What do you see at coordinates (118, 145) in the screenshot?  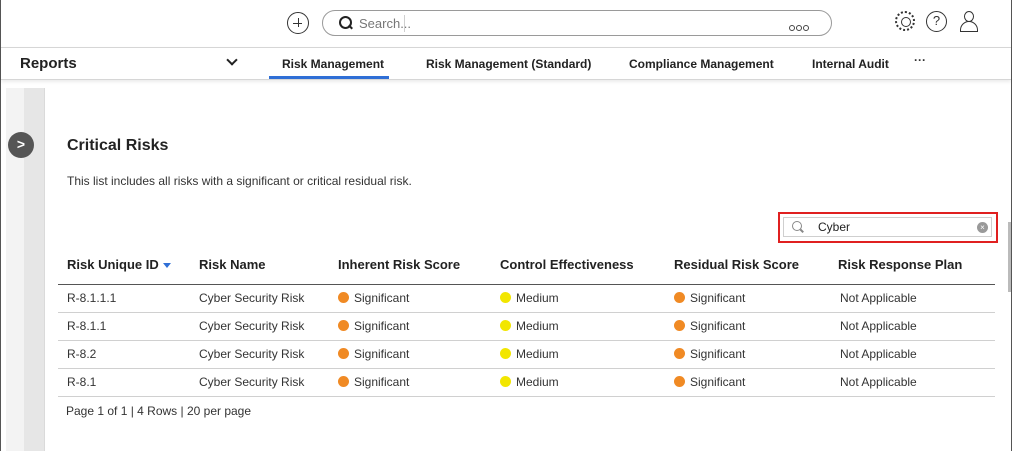 I see `report-title: Critical Risks` at bounding box center [118, 145].